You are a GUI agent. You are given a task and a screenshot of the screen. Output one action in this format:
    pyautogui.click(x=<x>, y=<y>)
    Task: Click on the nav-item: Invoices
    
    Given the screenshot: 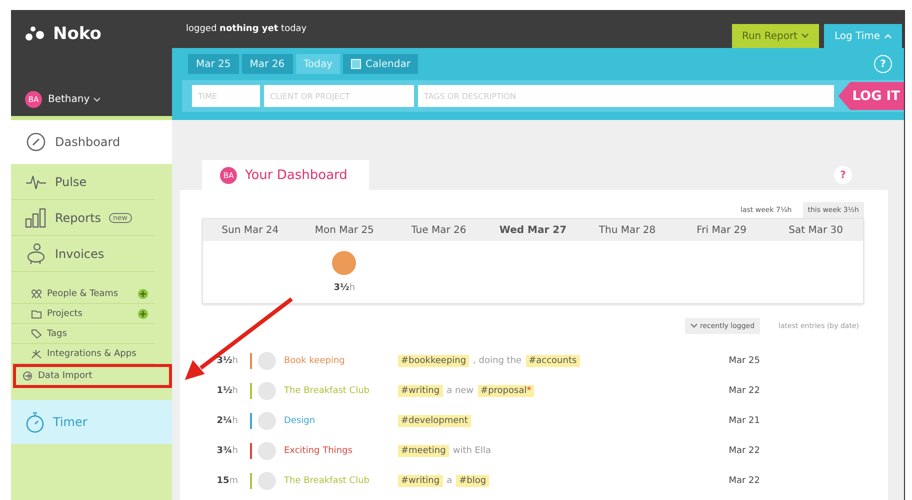 What is the action you would take?
    pyautogui.click(x=82, y=254)
    